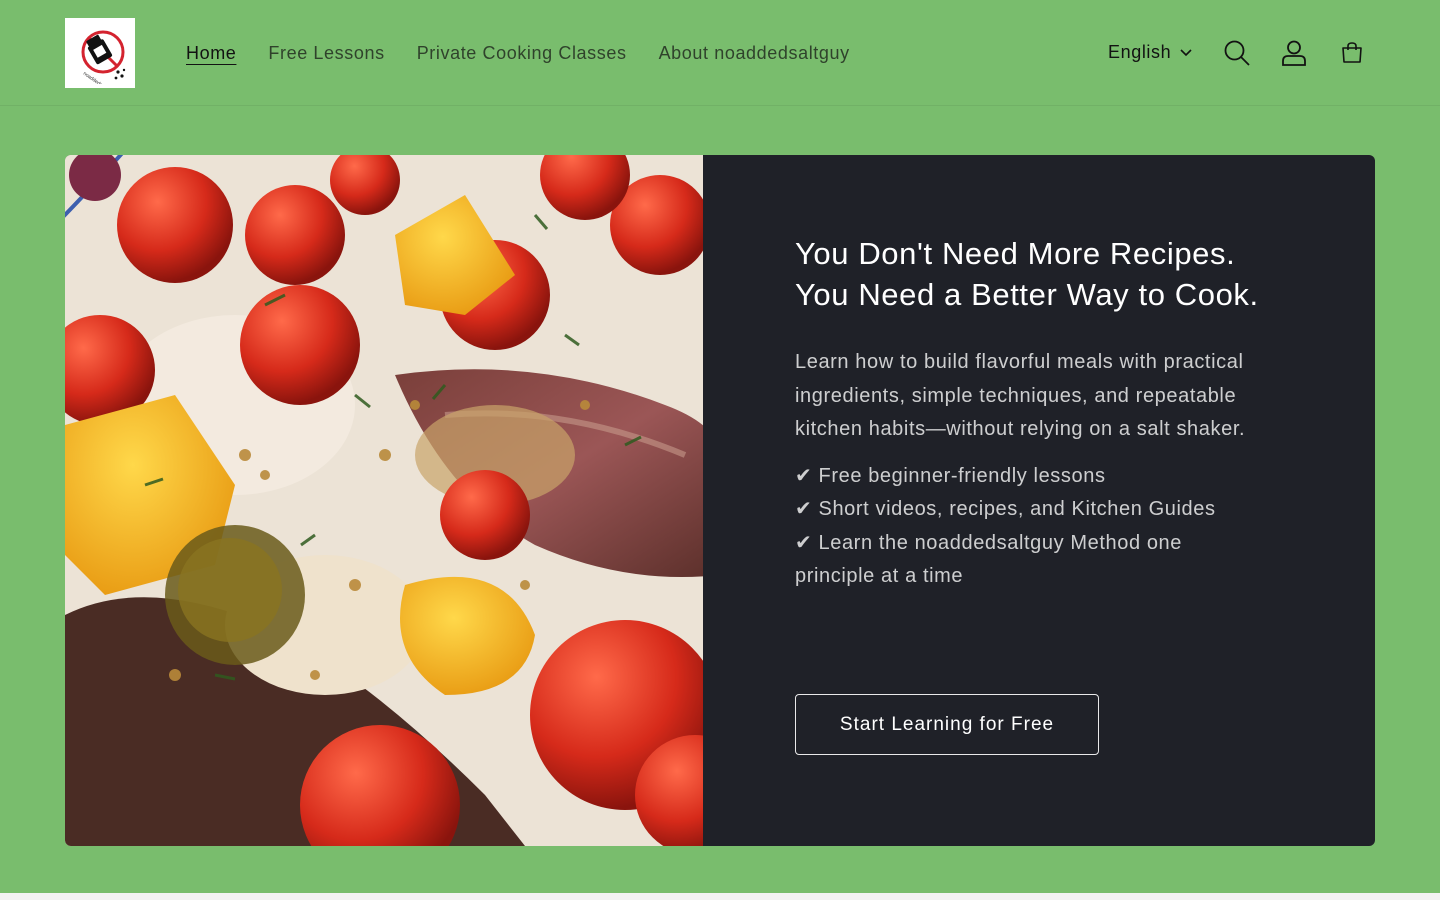 This screenshot has width=1440, height=900. What do you see at coordinates (1140, 51) in the screenshot?
I see `language-label: English` at bounding box center [1140, 51].